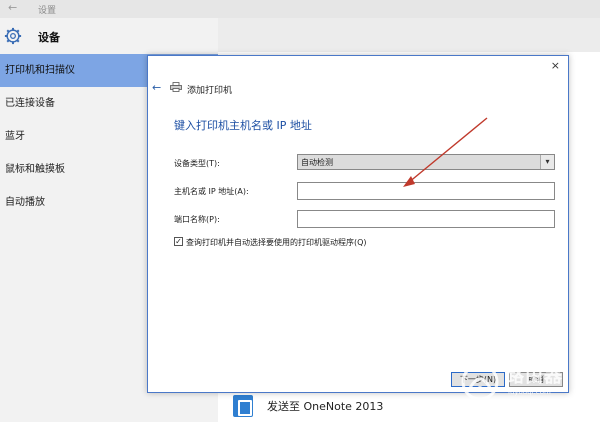 This screenshot has height=422, width=600. Describe the element at coordinates (197, 163) in the screenshot. I see `device-type-label: 设备类型(T):` at that location.